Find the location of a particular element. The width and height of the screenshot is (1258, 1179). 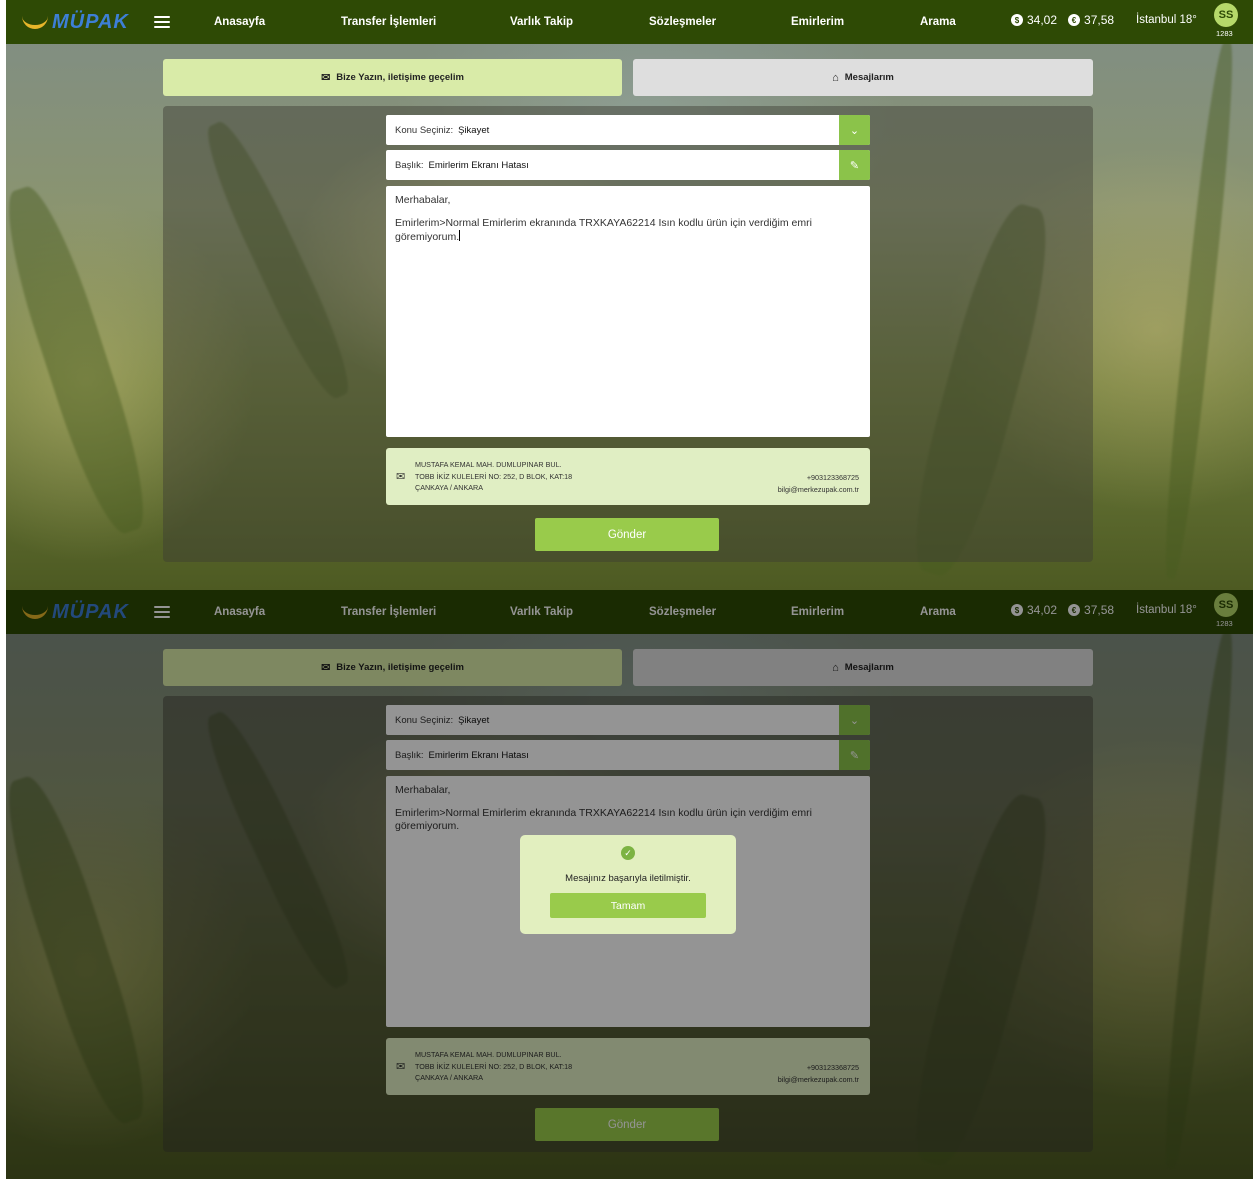

inbox-icon: ⌂ is located at coordinates (835, 77).